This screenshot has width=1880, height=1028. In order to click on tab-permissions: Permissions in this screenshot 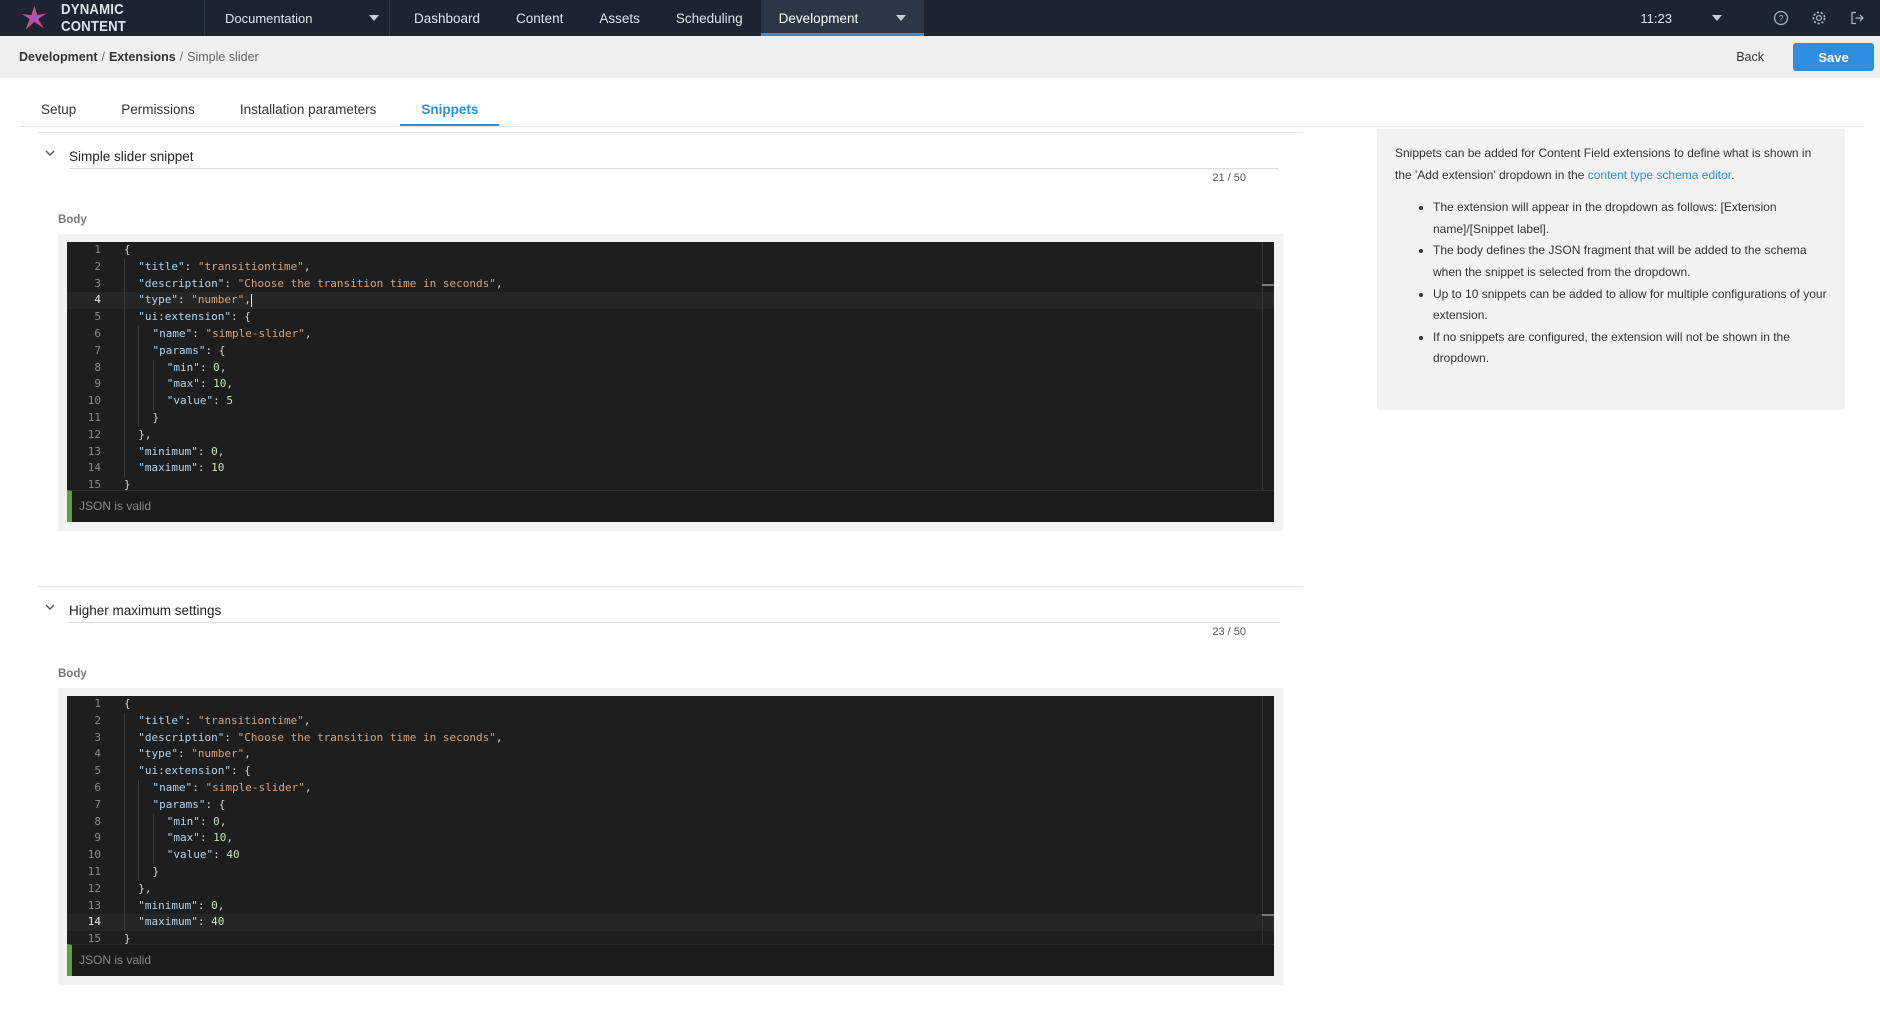, I will do `click(158, 110)`.